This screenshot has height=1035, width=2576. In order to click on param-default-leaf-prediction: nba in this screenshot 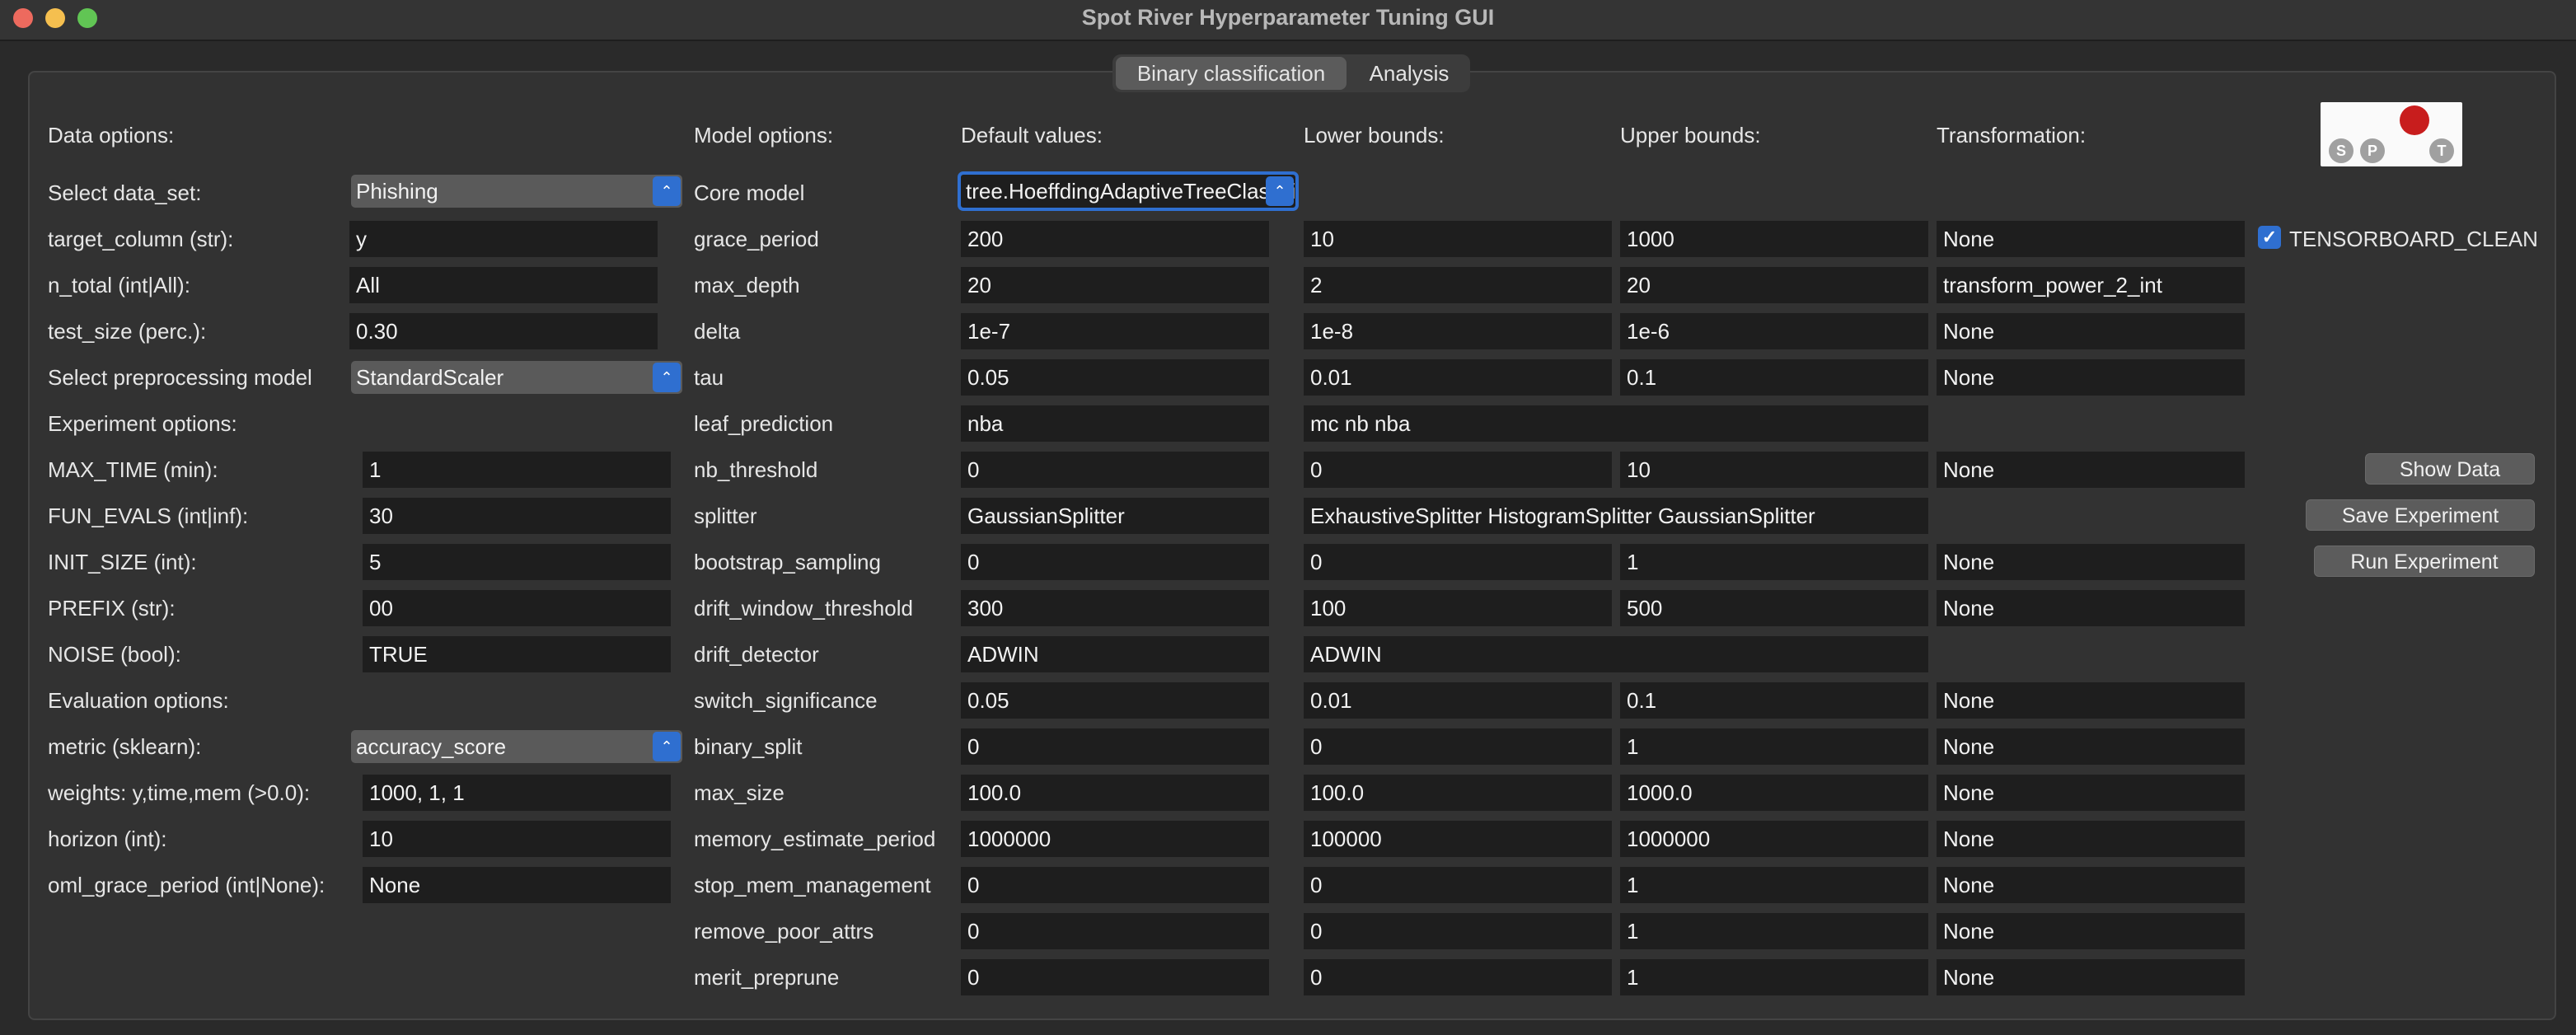, I will do `click(1115, 423)`.